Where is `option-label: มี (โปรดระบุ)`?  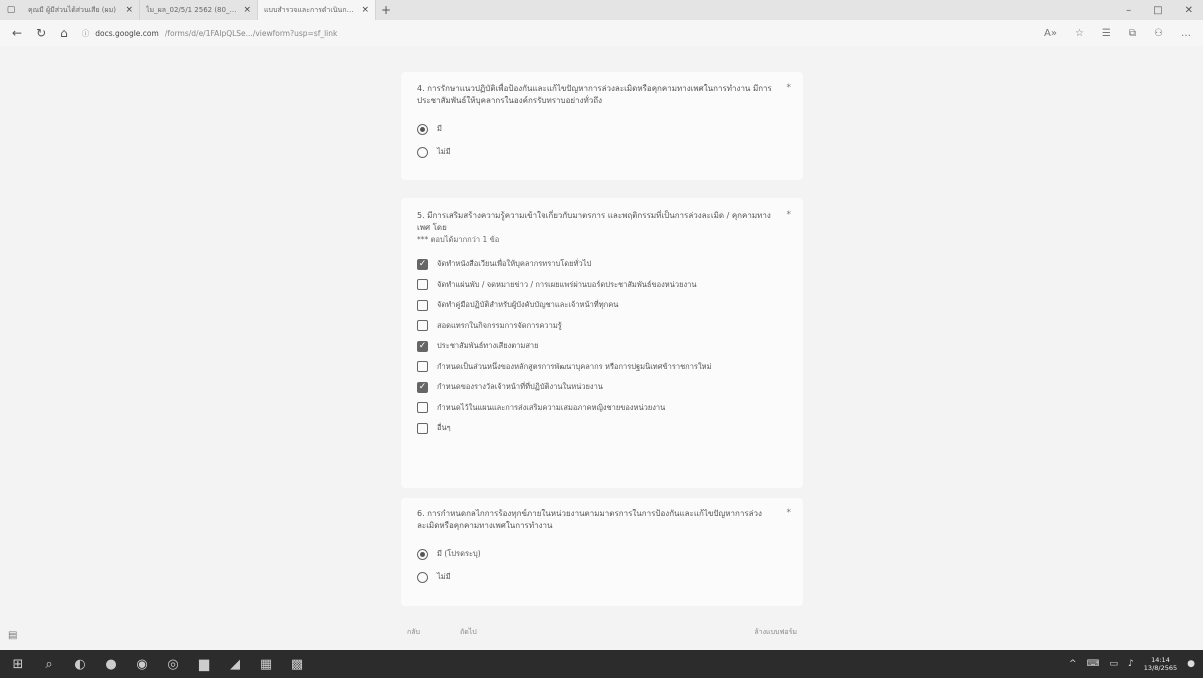 option-label: มี (โปรดระบุ) is located at coordinates (459, 553).